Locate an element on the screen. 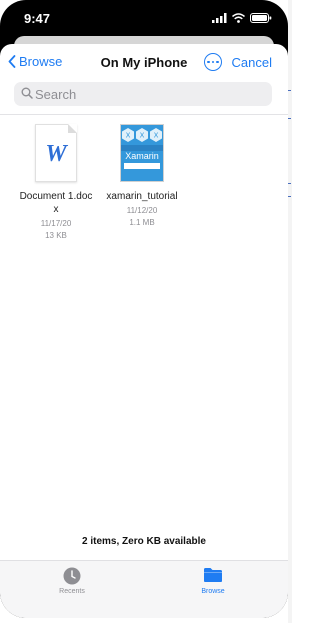 This screenshot has width=320, height=623. search-placeholder: Search is located at coordinates (56, 94).